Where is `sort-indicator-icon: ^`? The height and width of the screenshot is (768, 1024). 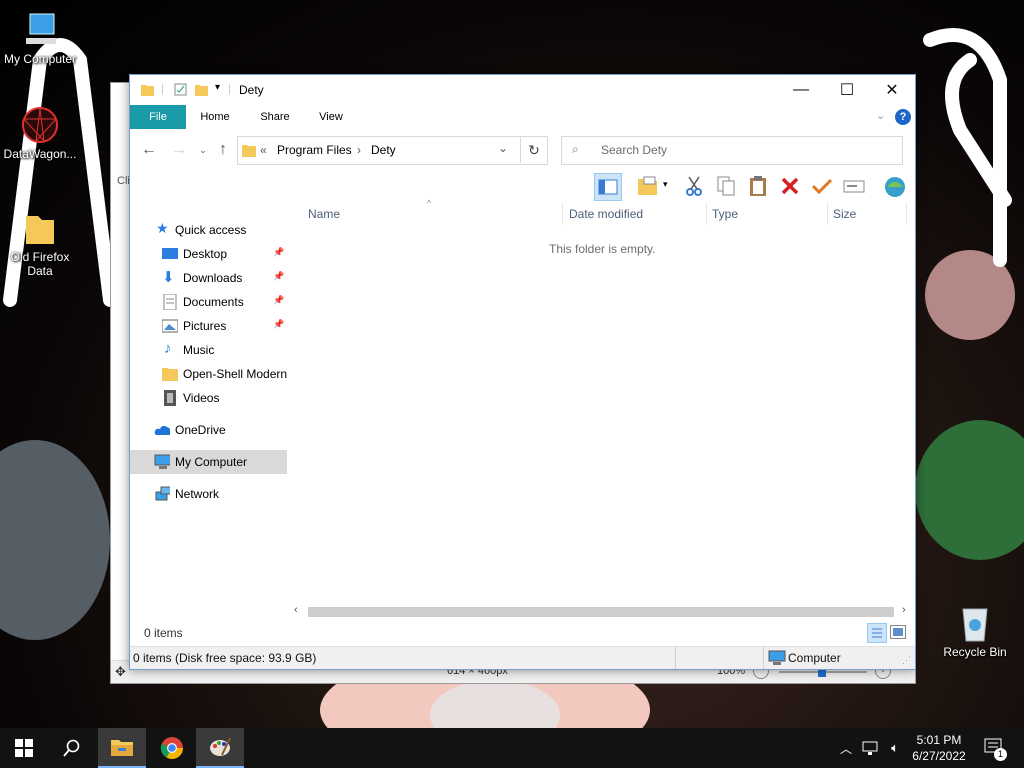 sort-indicator-icon: ^ is located at coordinates (429, 203).